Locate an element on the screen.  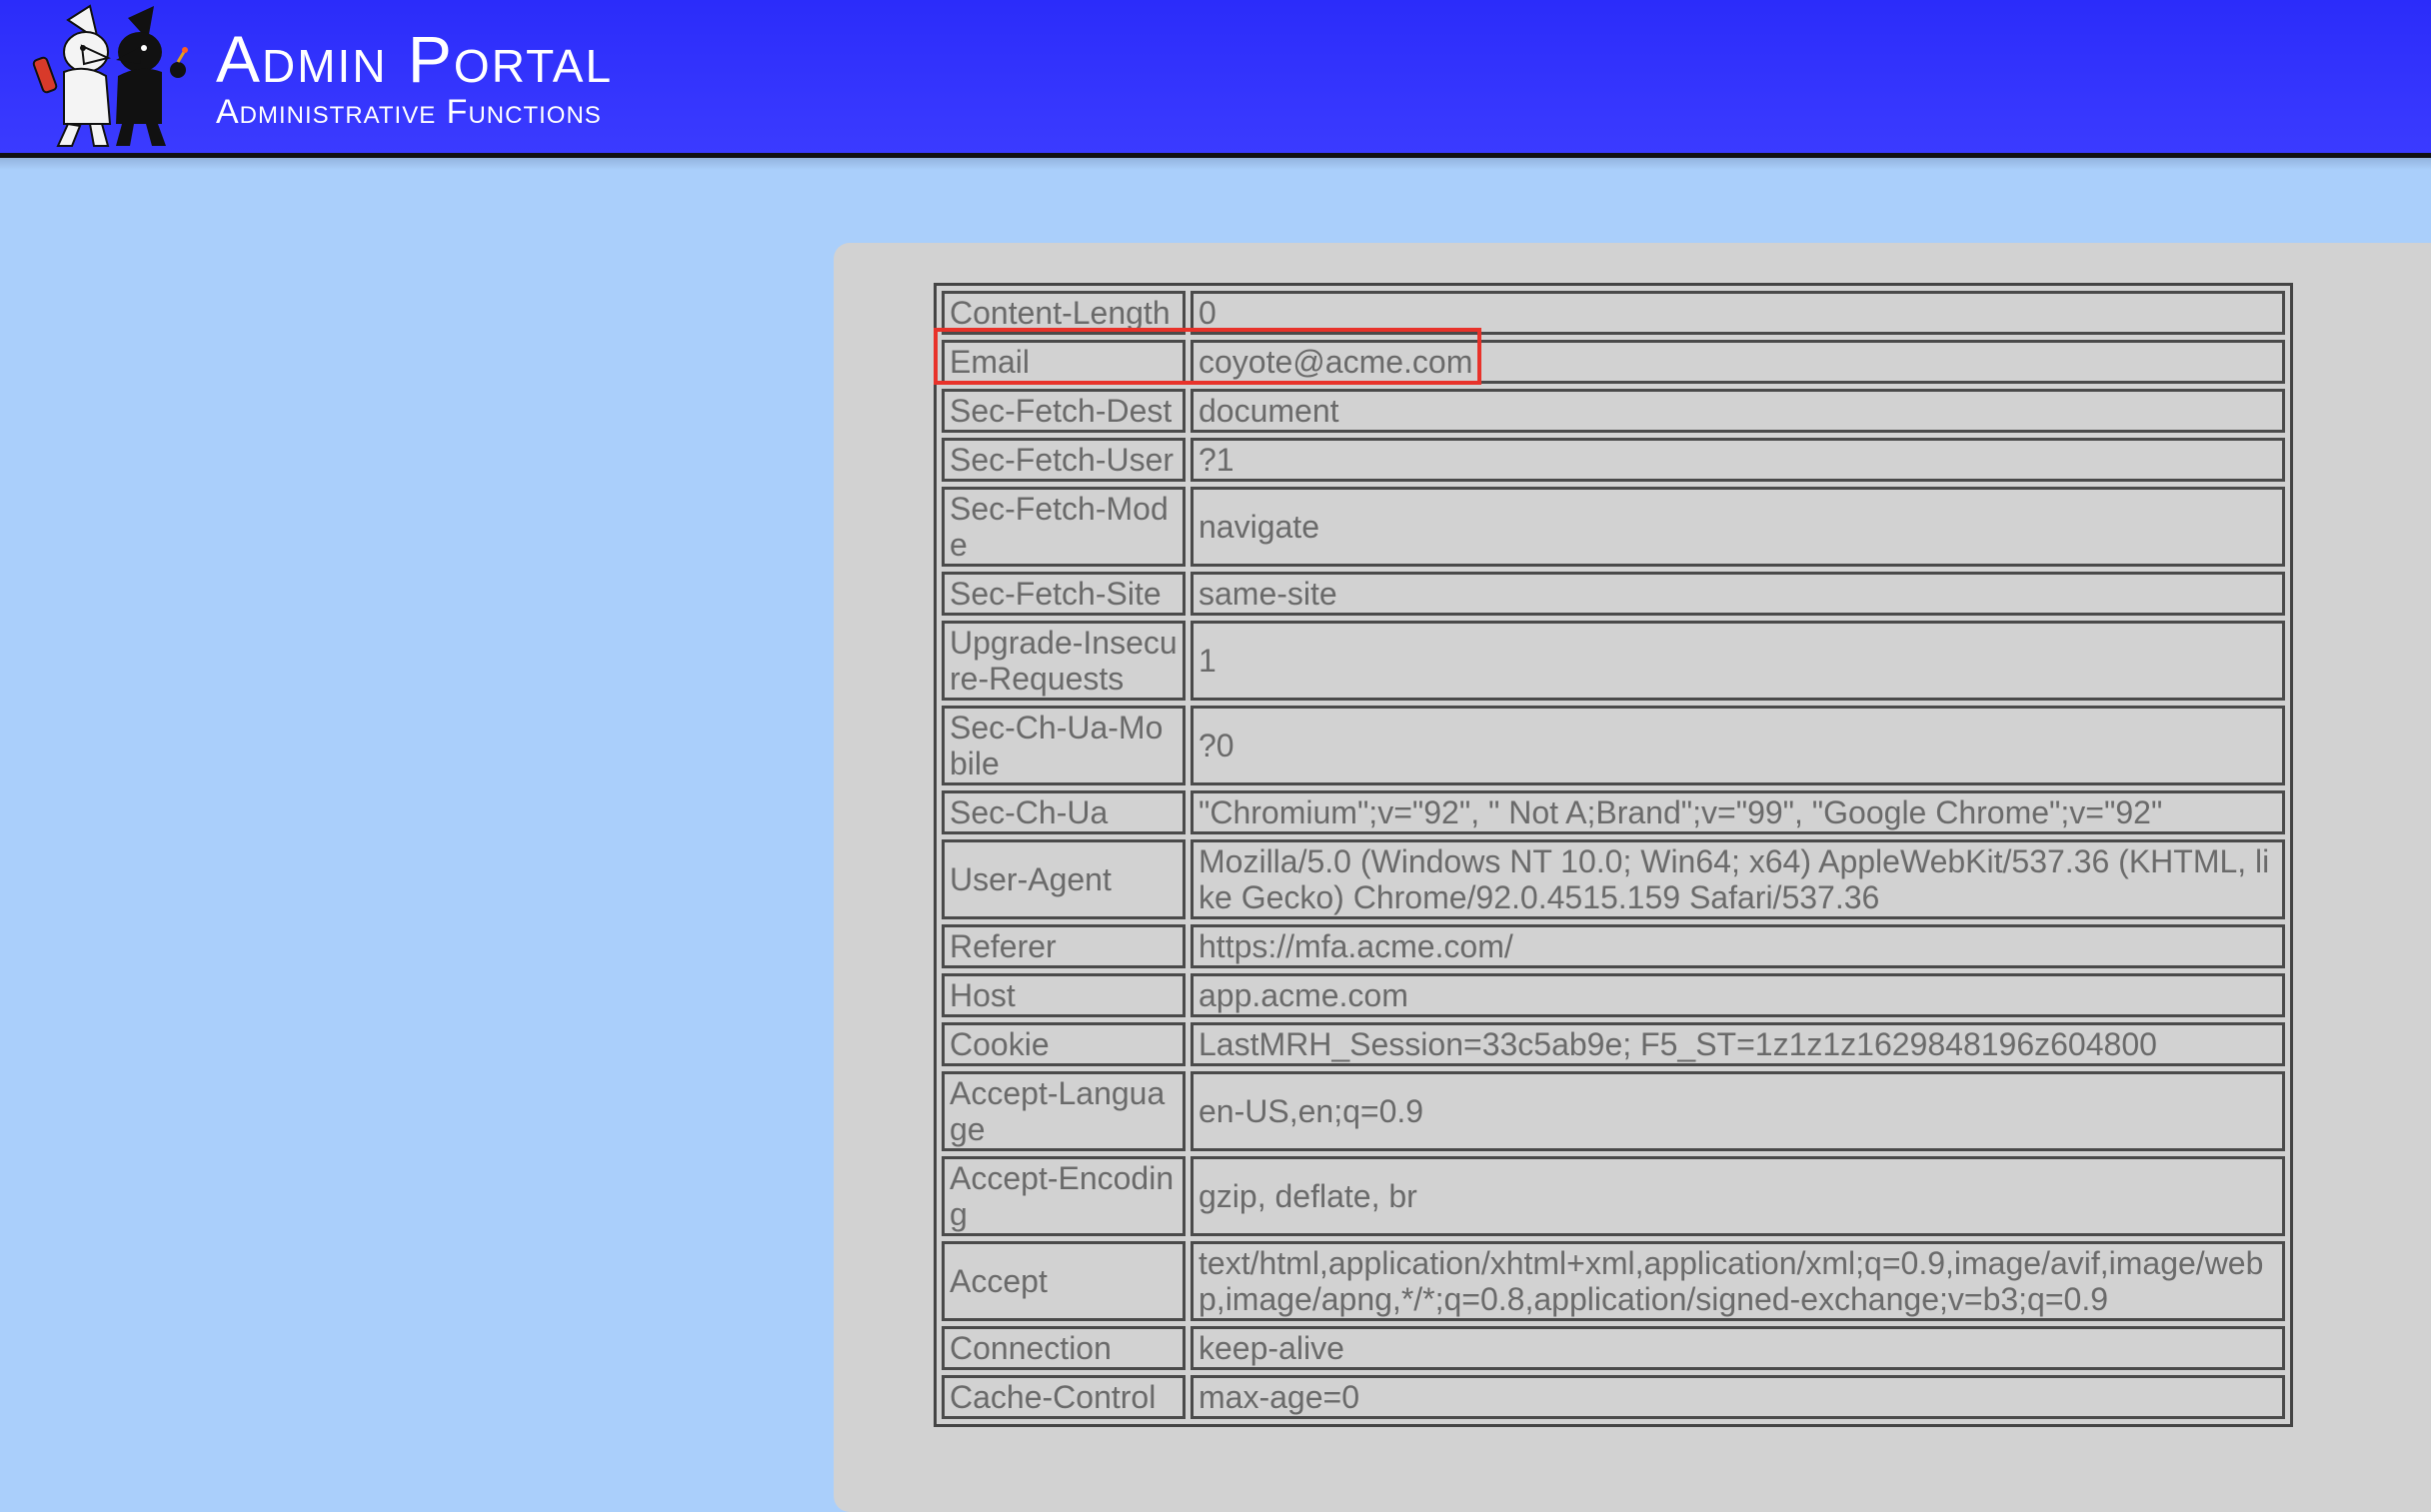
table-row: Upgrade-Insecure-Requests 1 is located at coordinates (1613, 661).